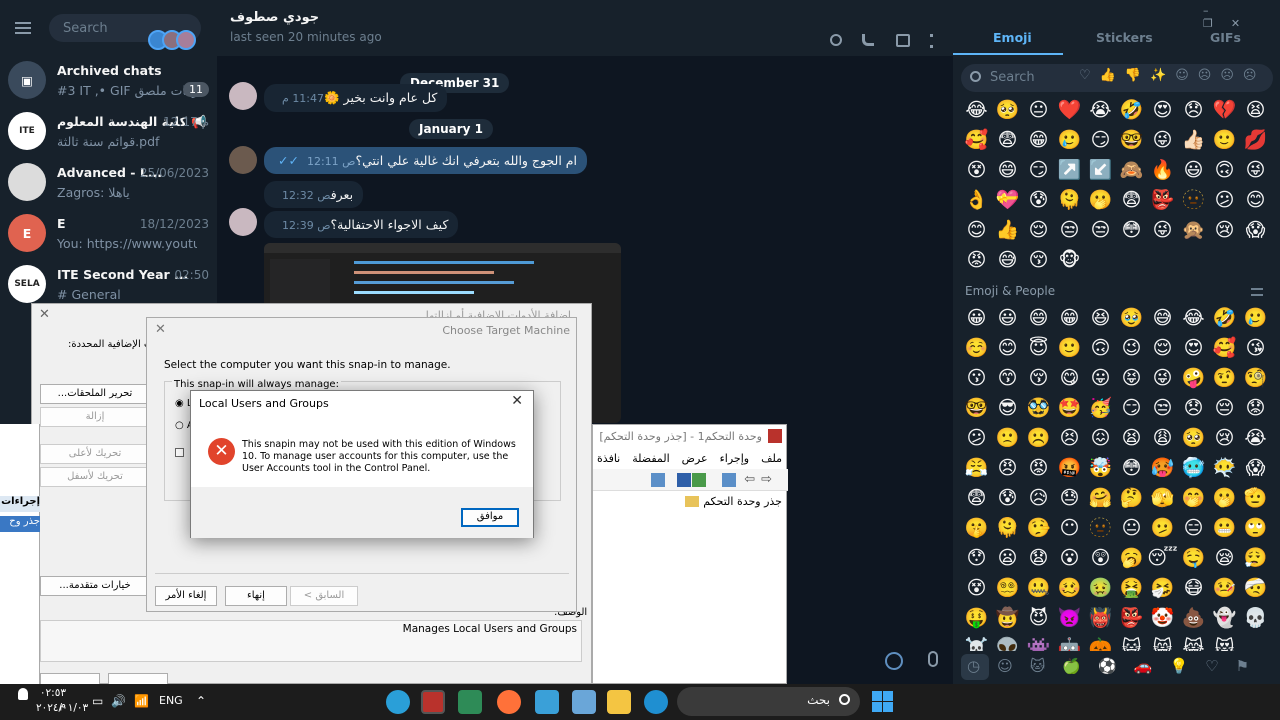  I want to click on edge-taskbar-icon, so click(656, 702).